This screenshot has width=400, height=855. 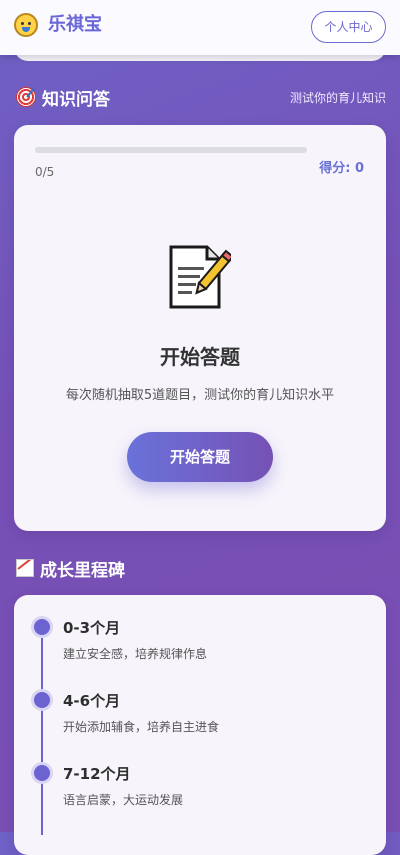 I want to click on milestone-title: 7-12个月, so click(x=97, y=774).